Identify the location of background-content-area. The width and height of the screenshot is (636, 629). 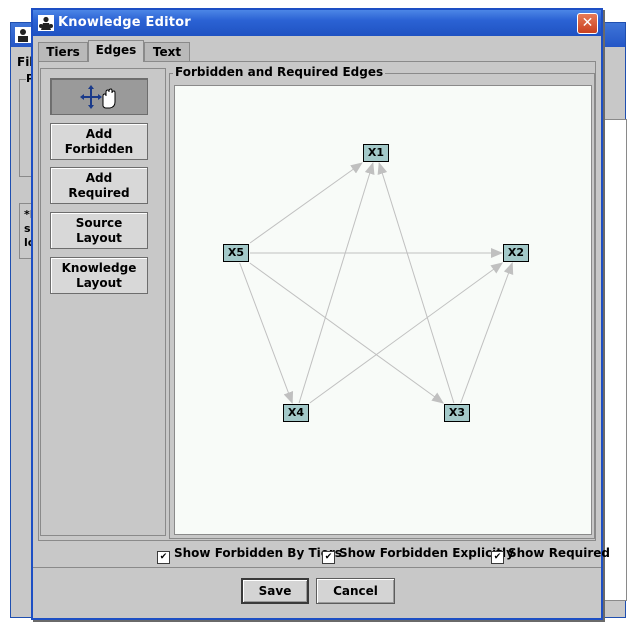
(614, 360).